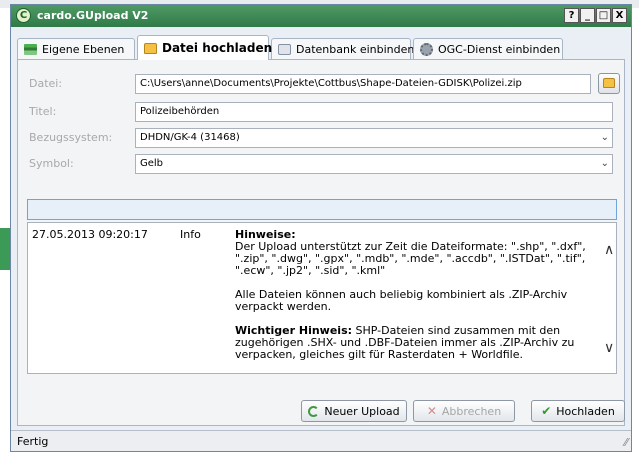  I want to click on maximize-button: □, so click(603, 15).